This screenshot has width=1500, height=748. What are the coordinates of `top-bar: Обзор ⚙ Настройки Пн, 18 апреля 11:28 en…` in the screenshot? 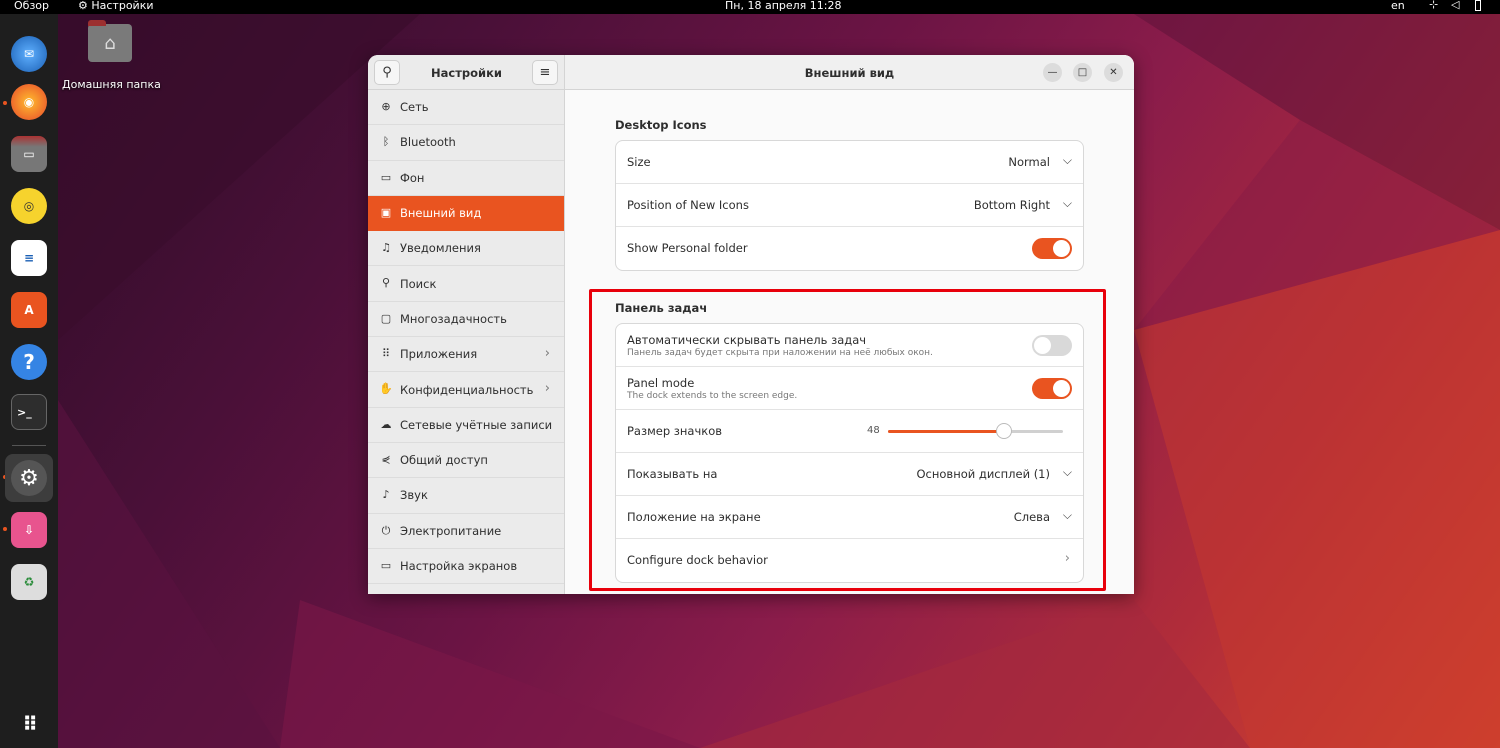 It's located at (750, 7).